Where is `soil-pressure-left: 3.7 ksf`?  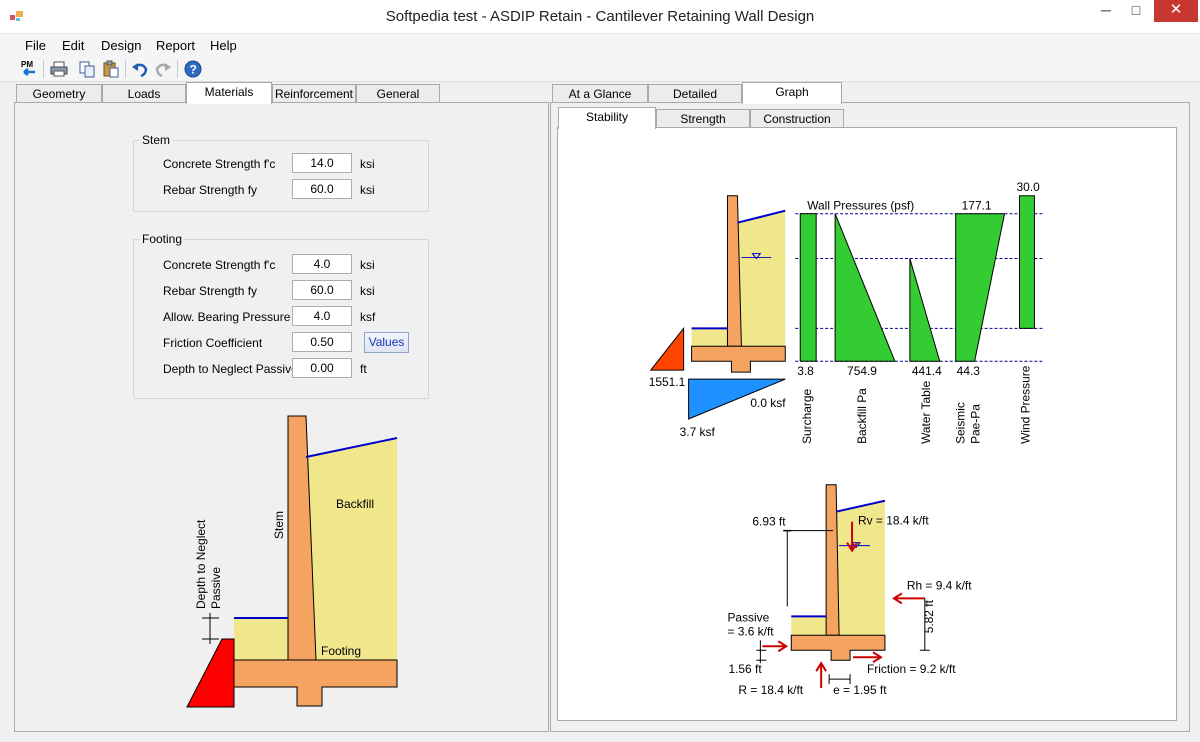
soil-pressure-left: 3.7 ksf is located at coordinates (698, 432).